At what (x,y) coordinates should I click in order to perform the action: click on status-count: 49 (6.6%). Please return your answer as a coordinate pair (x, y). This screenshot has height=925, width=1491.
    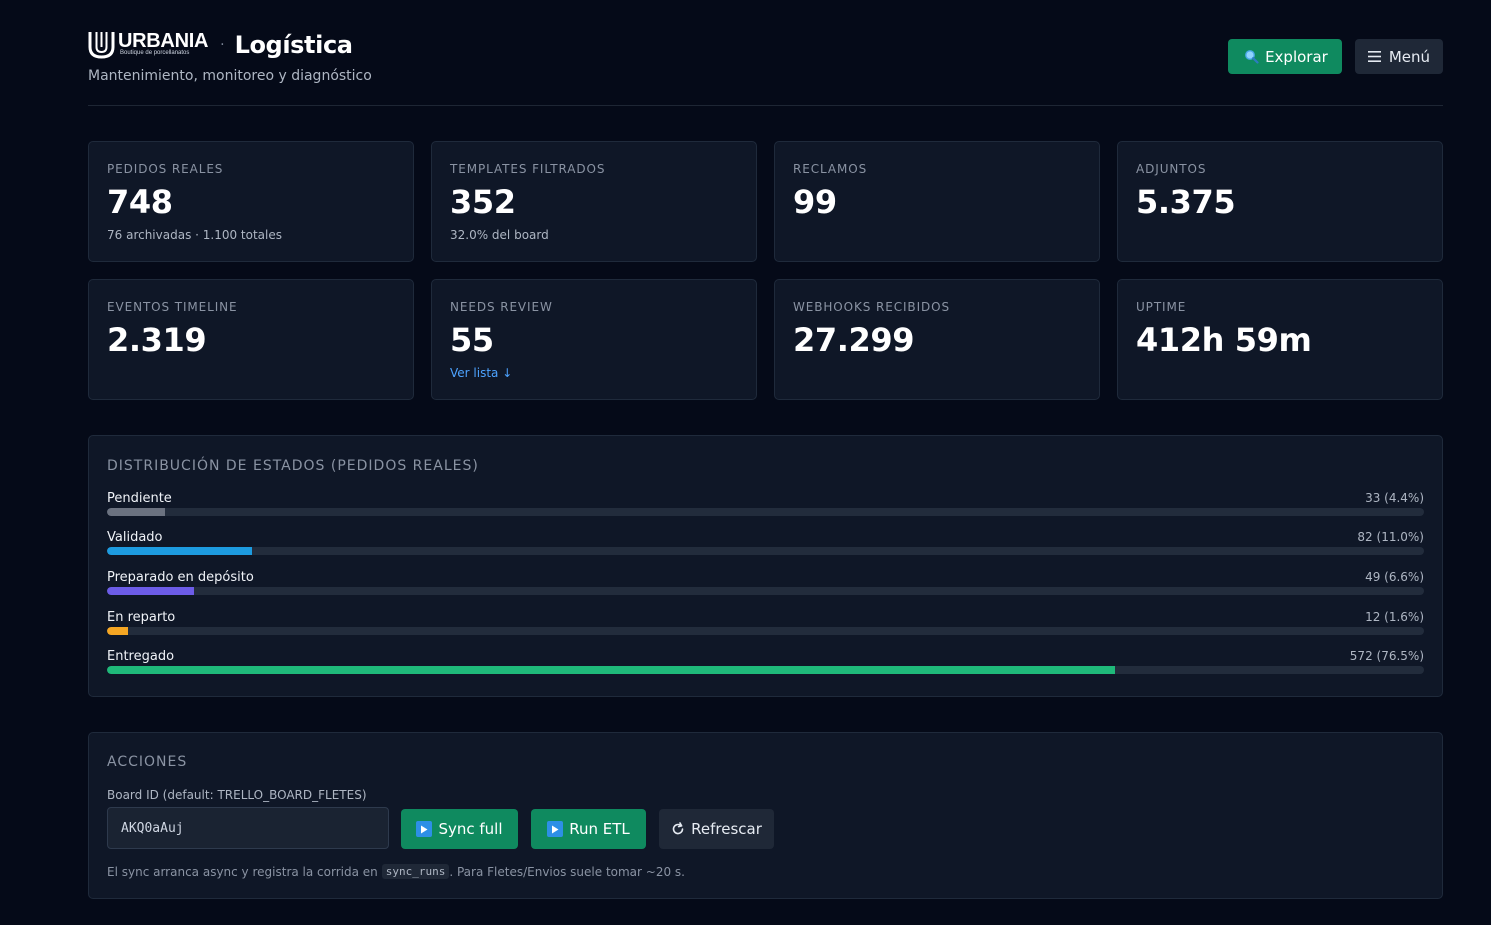
    Looking at the image, I should click on (1394, 577).